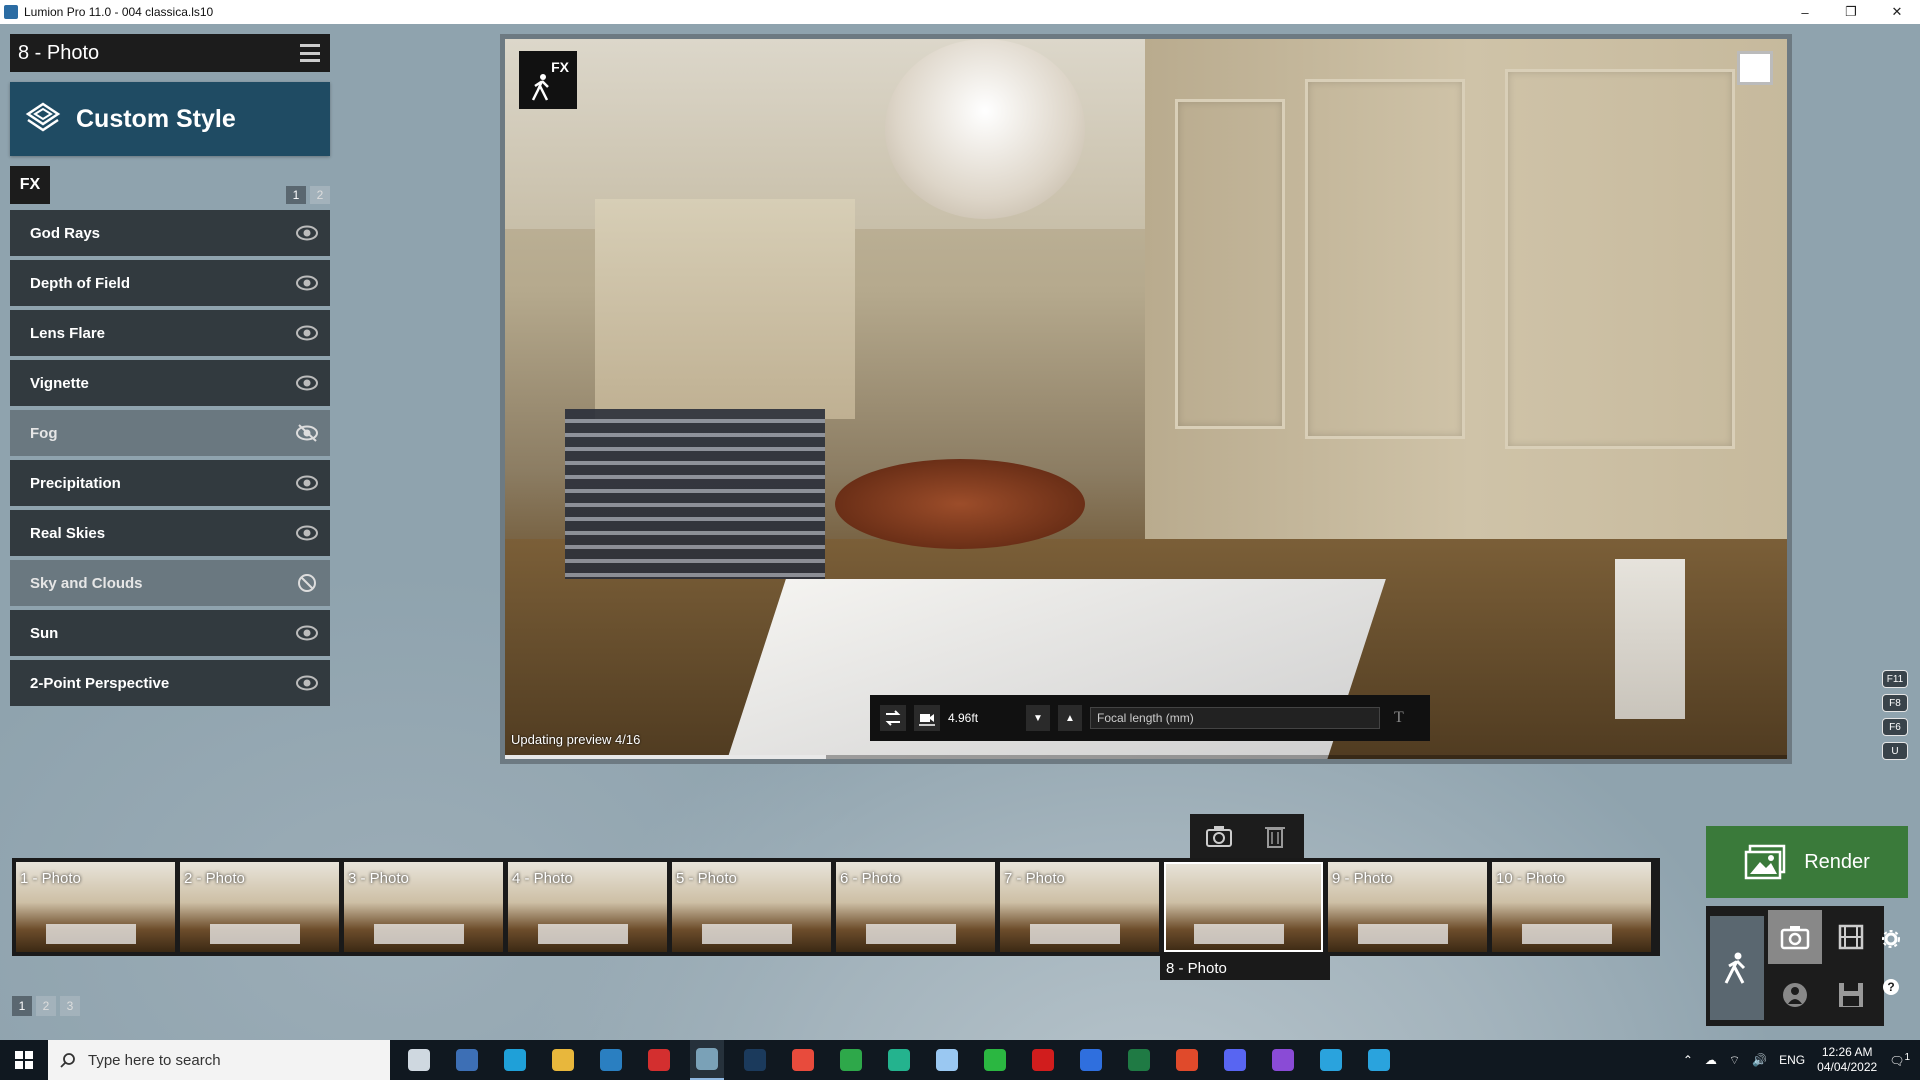  Describe the element at coordinates (170, 233) in the screenshot. I see `effect-god-rays: God Rays` at that location.